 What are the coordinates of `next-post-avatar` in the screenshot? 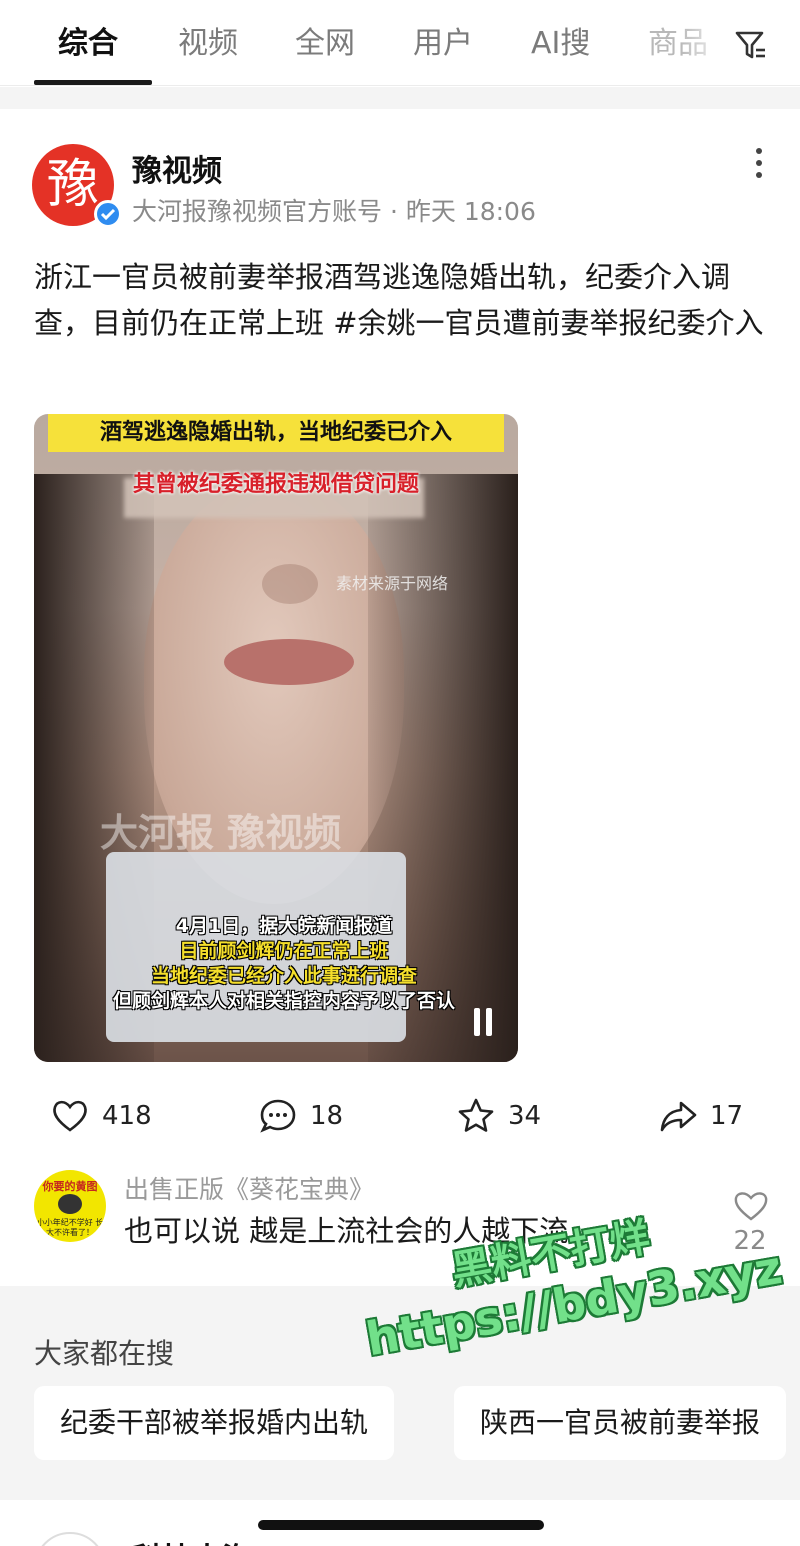 It's located at (70, 1539).